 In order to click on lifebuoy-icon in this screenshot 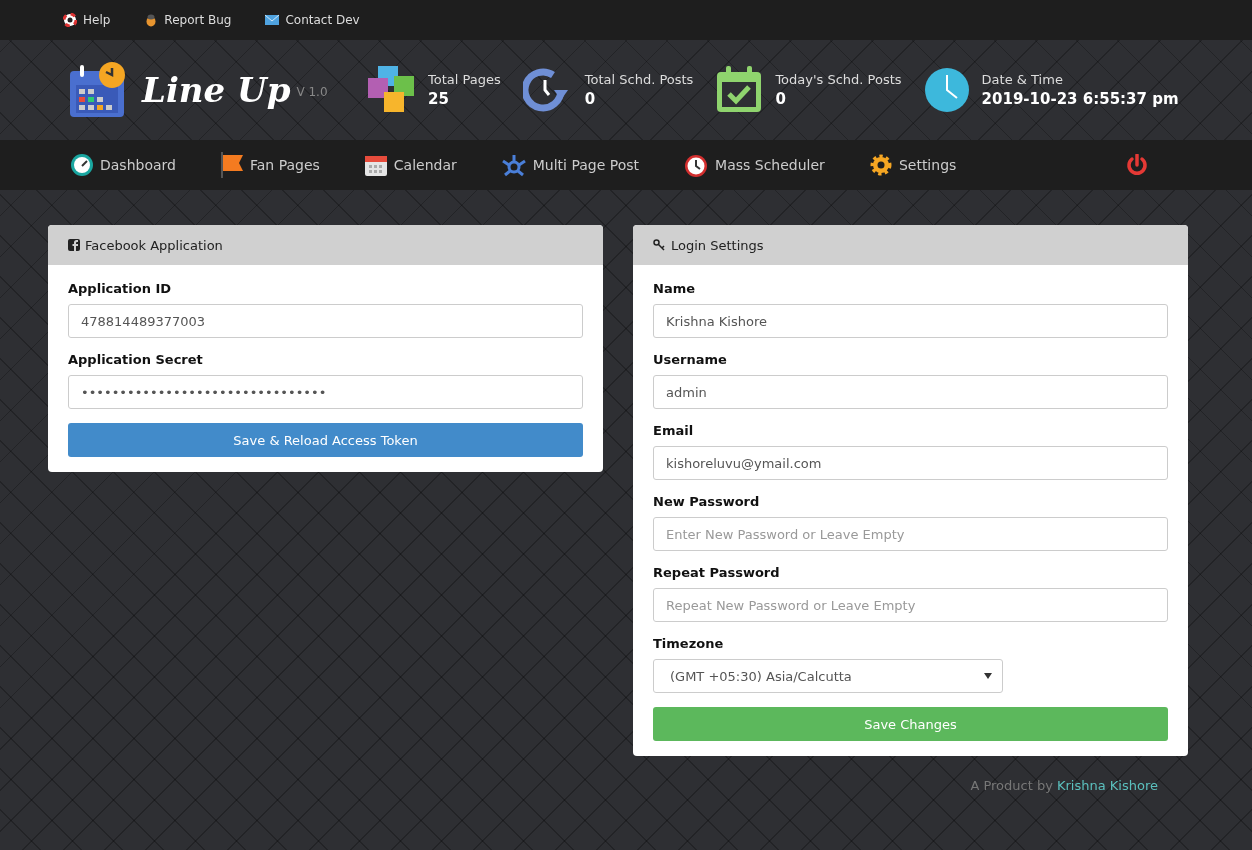, I will do `click(70, 20)`.